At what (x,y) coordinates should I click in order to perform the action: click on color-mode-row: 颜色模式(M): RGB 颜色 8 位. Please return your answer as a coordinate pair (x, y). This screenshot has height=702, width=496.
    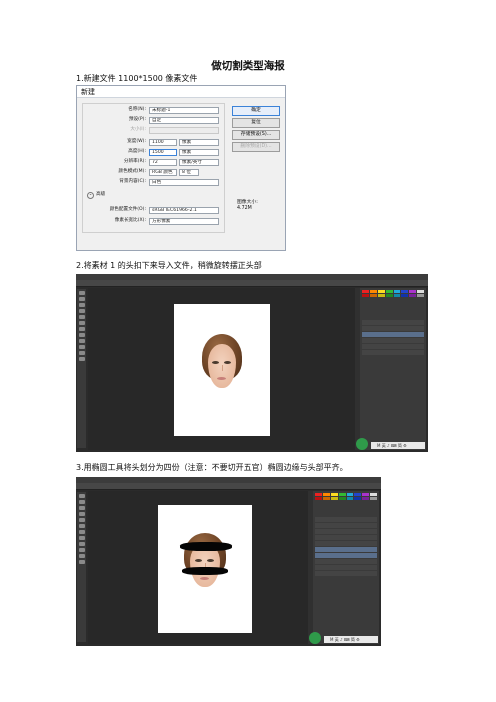
    Looking at the image, I should click on (141, 172).